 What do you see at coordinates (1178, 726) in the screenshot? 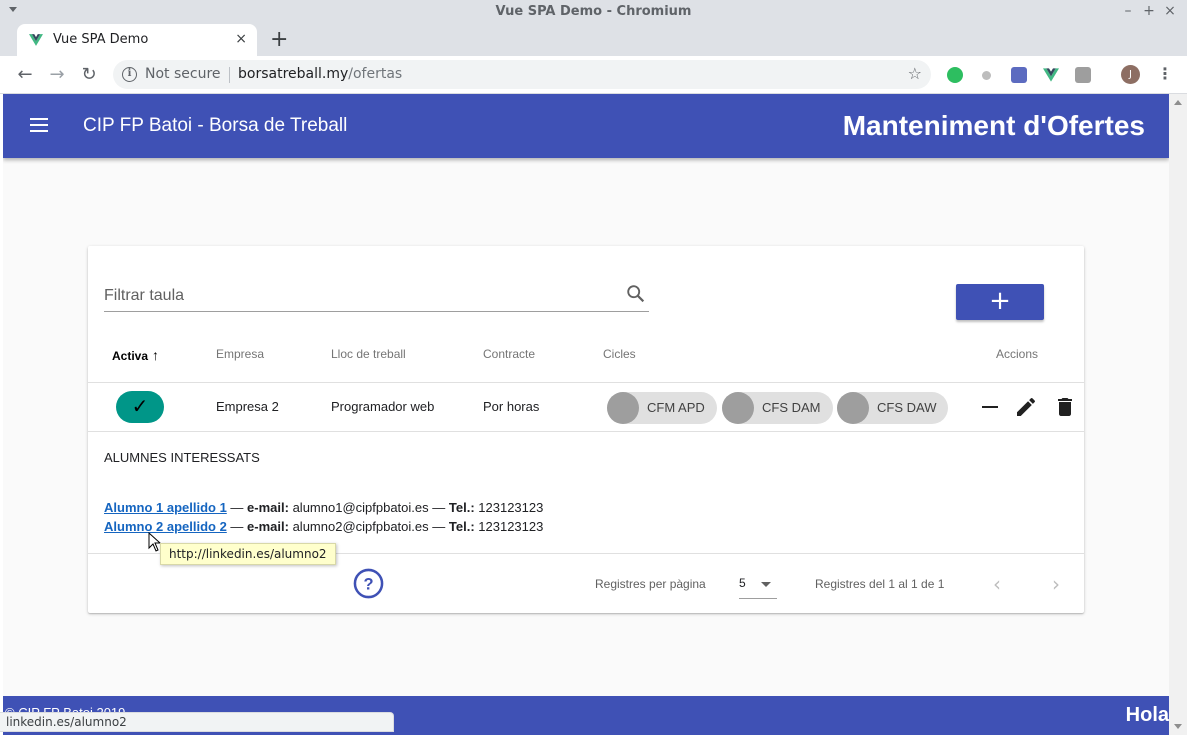
I see `scroll-down-icon` at bounding box center [1178, 726].